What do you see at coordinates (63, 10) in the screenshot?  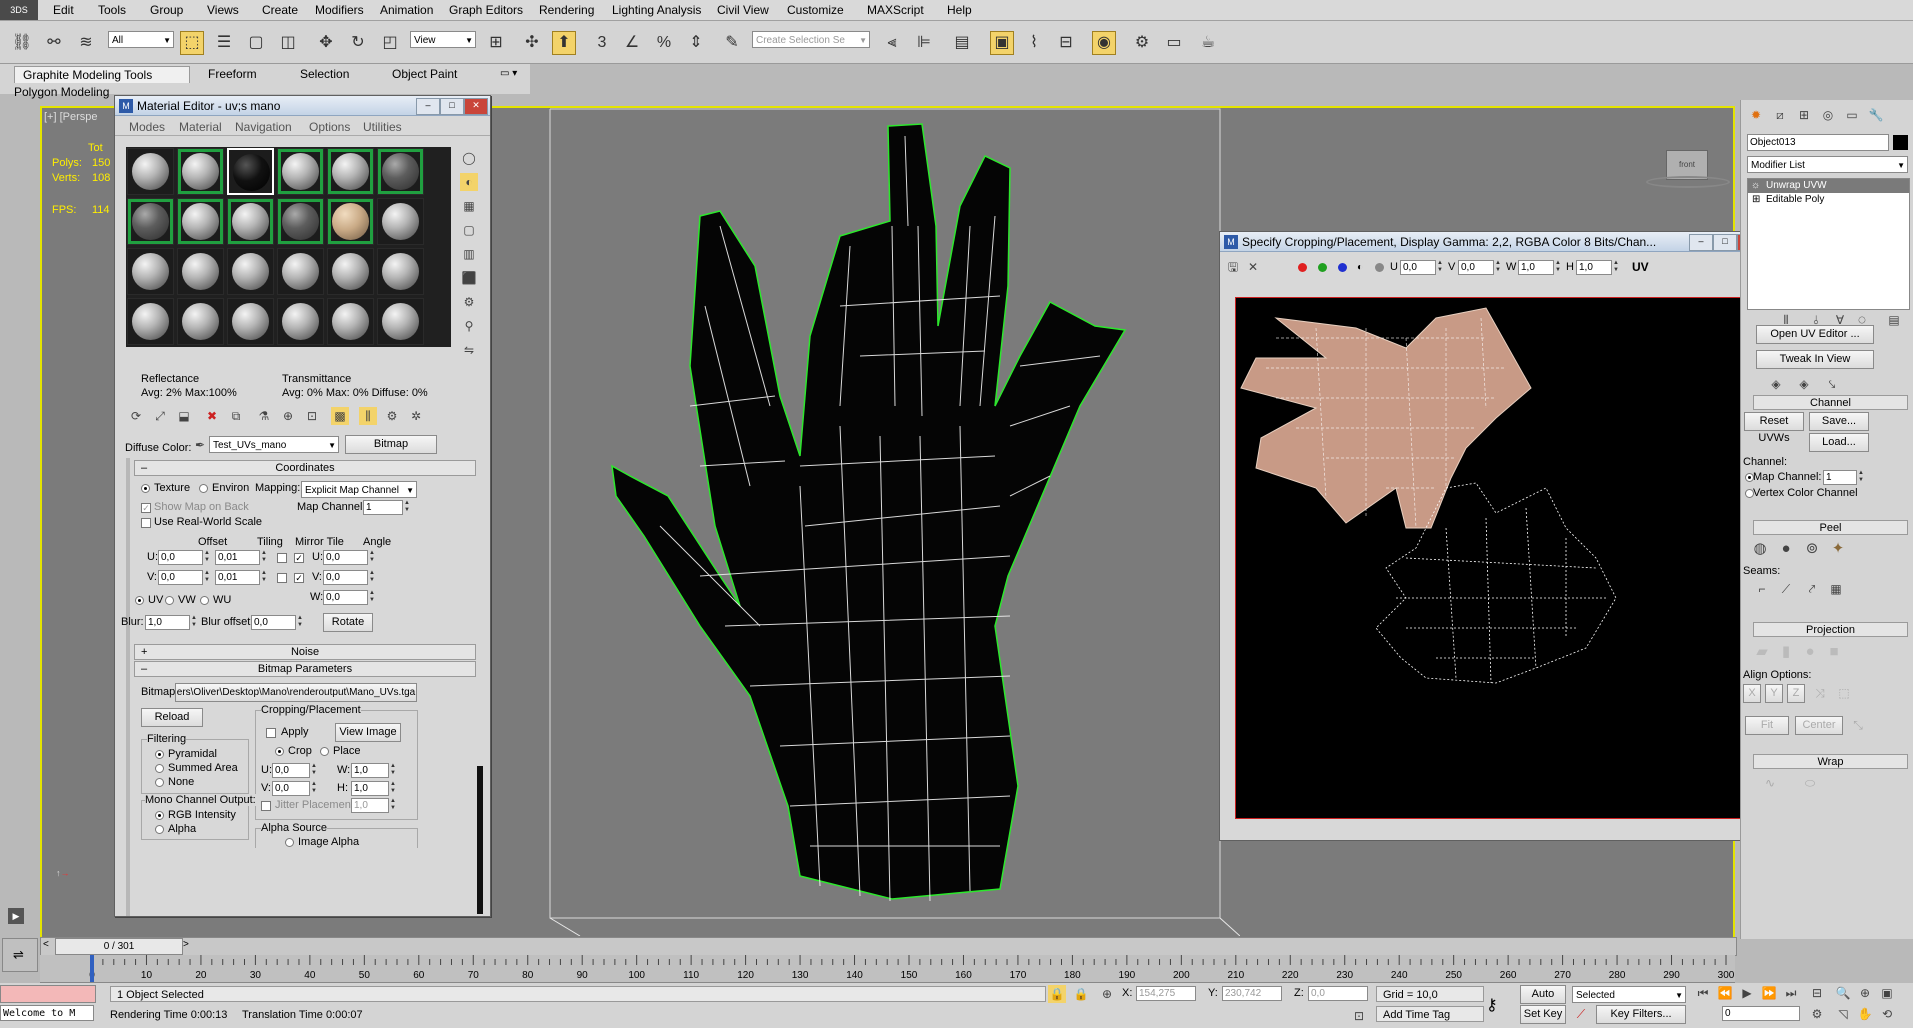 I see `menu-edit: Edit` at bounding box center [63, 10].